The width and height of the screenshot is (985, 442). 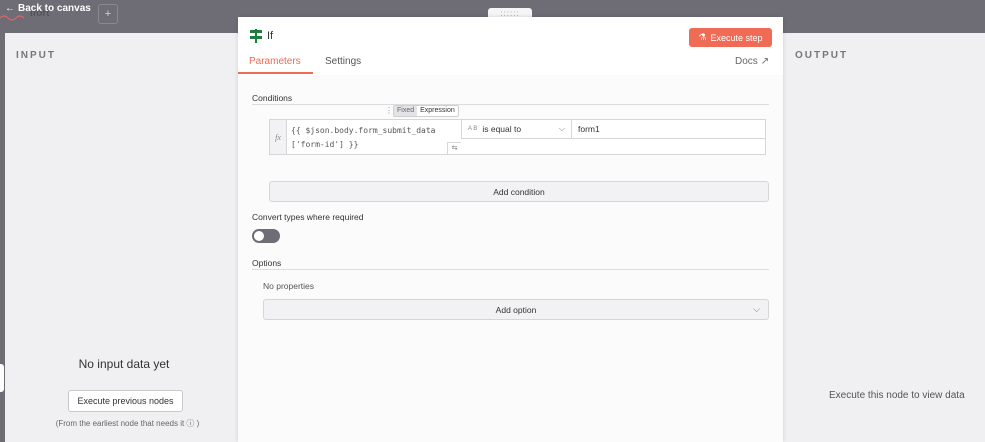 I want to click on tab-settings: Settings, so click(x=343, y=61).